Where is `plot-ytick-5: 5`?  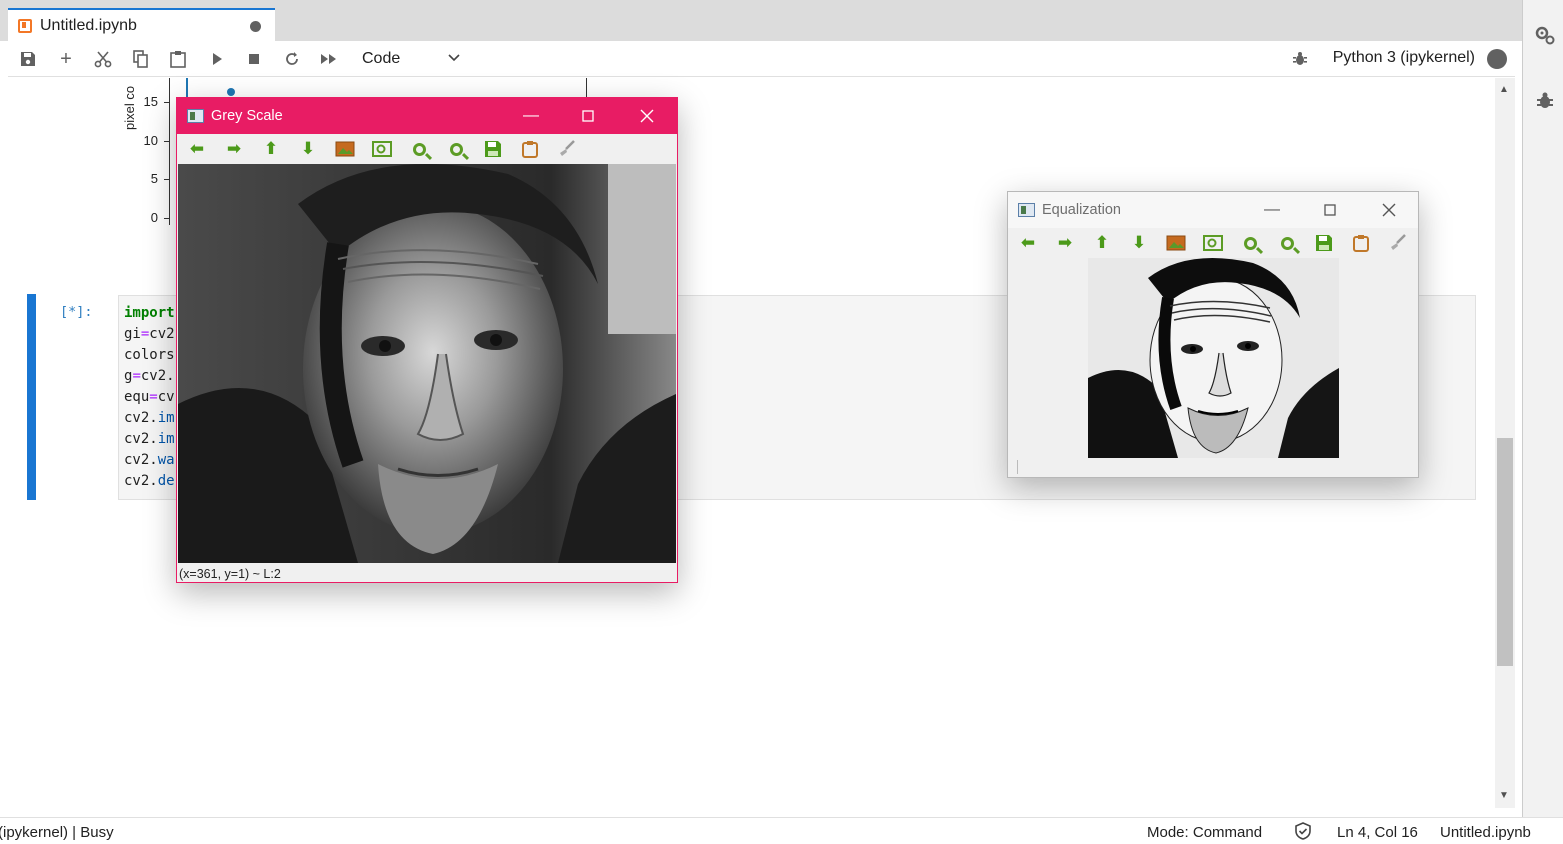 plot-ytick-5: 5 is located at coordinates (154, 178).